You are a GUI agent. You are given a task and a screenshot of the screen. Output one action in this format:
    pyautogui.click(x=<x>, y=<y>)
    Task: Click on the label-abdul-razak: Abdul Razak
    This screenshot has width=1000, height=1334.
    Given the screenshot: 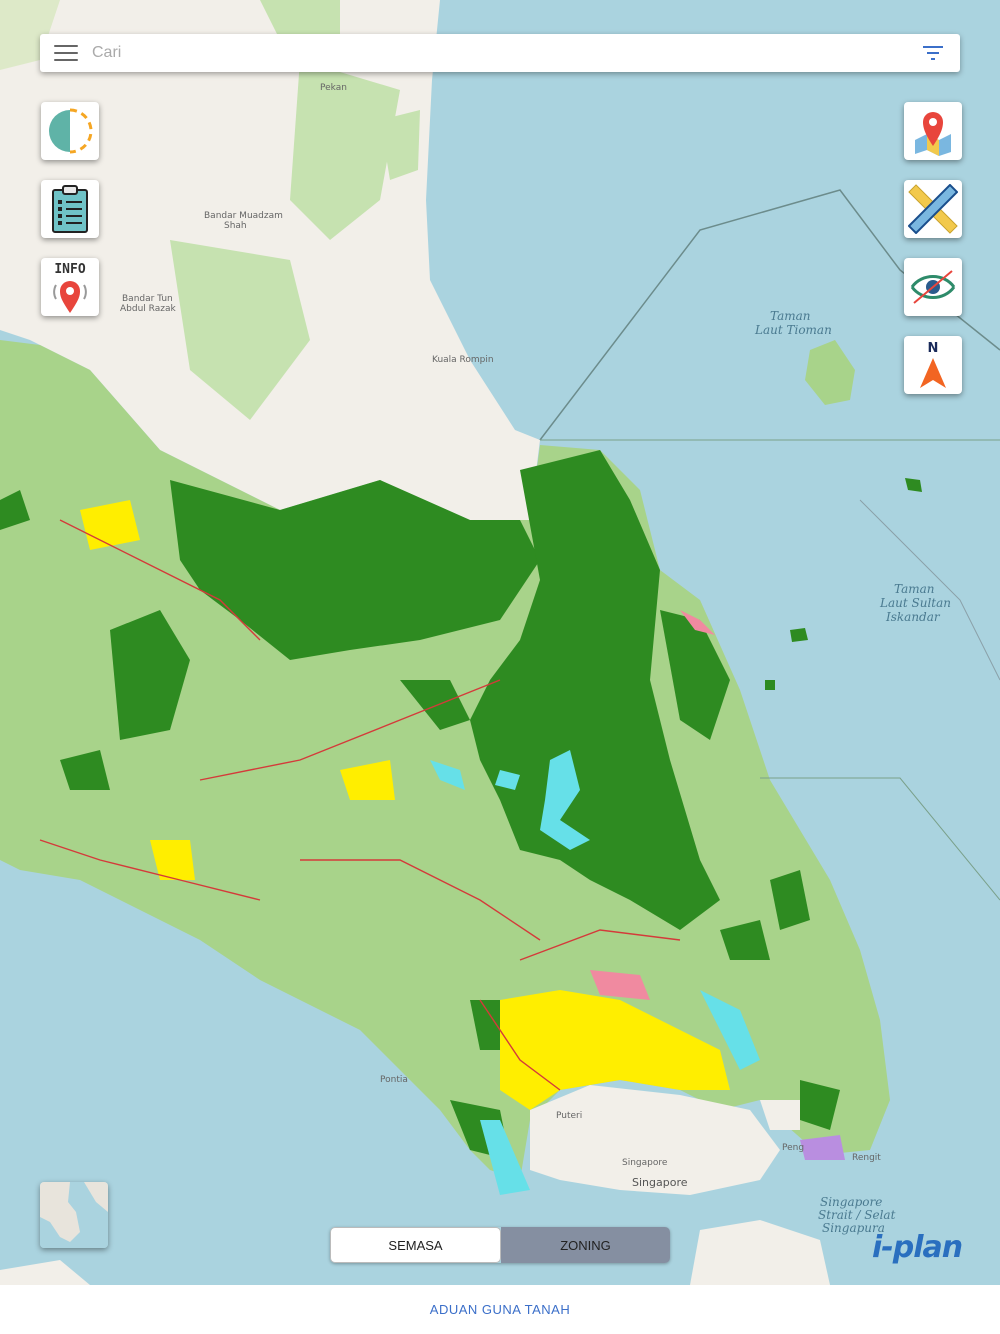 What is the action you would take?
    pyautogui.click(x=148, y=309)
    